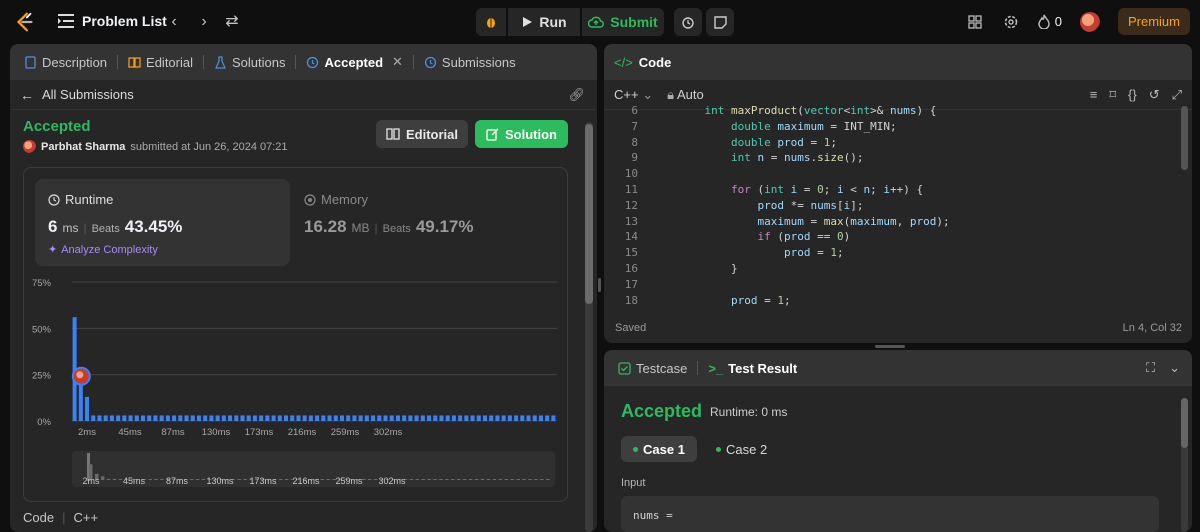 The width and height of the screenshot is (1200, 532). I want to click on submitter-avatar, so click(29, 146).